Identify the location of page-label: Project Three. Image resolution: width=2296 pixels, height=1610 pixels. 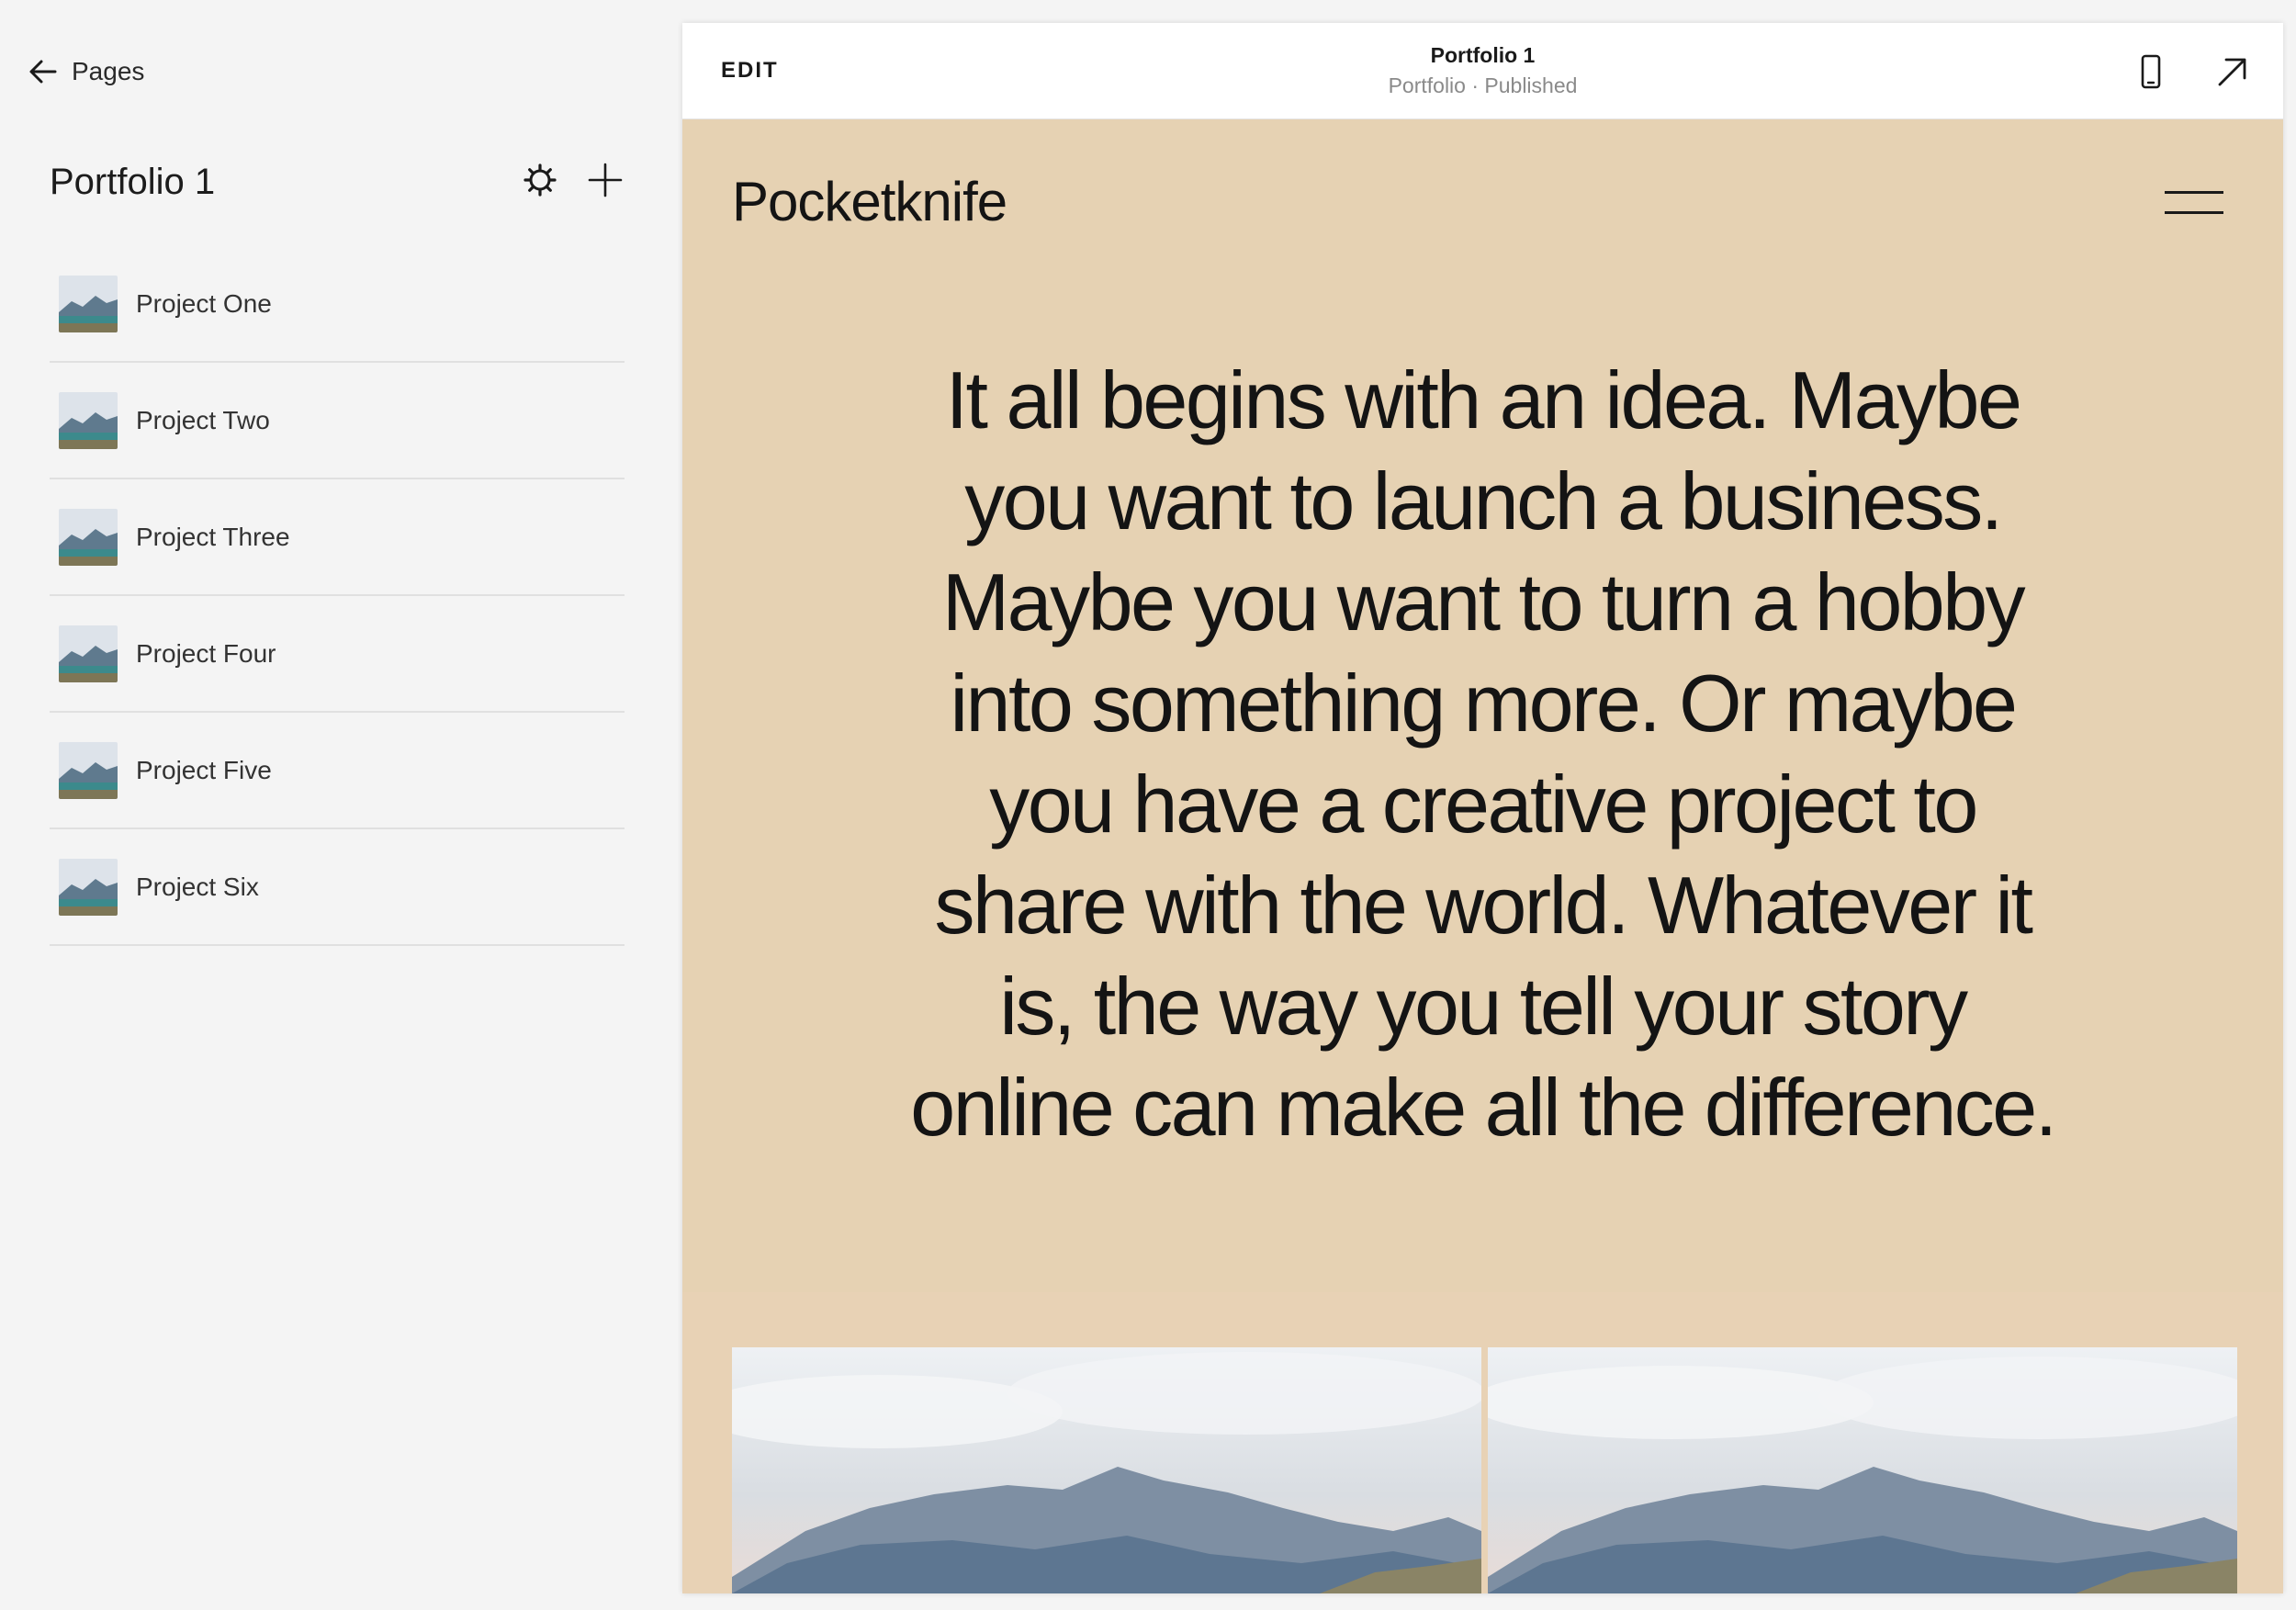
(213, 536).